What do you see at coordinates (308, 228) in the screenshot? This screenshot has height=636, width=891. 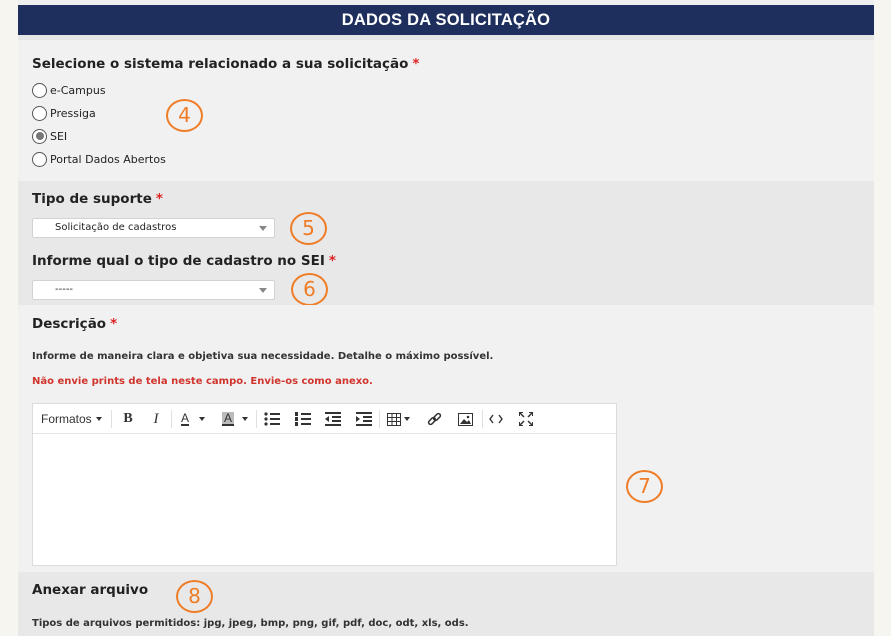 I see `annotation-badge-5: 5` at bounding box center [308, 228].